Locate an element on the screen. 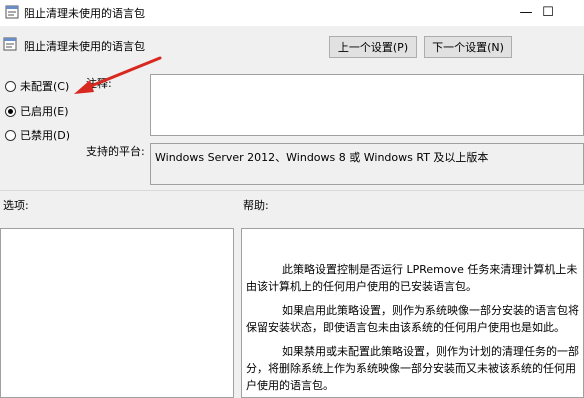  platform-label: 支持的平台: is located at coordinates (115, 151).